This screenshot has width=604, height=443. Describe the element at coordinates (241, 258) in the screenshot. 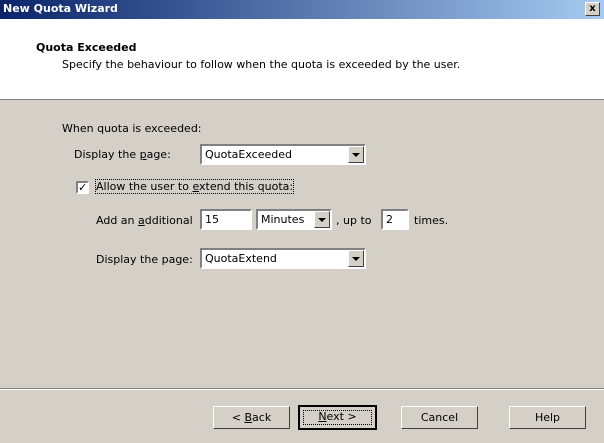

I see `extend-page-value: QuotaExtend` at that location.